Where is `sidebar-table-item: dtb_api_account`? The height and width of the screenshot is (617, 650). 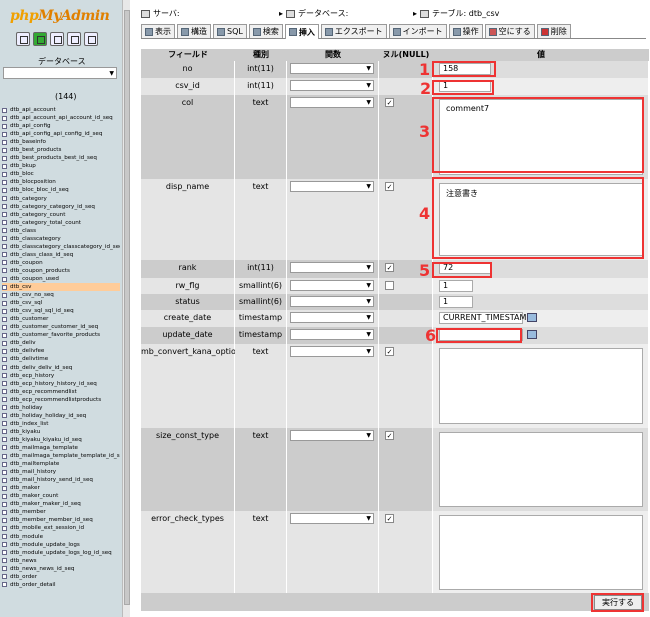 sidebar-table-item: dtb_api_account is located at coordinates (61, 110).